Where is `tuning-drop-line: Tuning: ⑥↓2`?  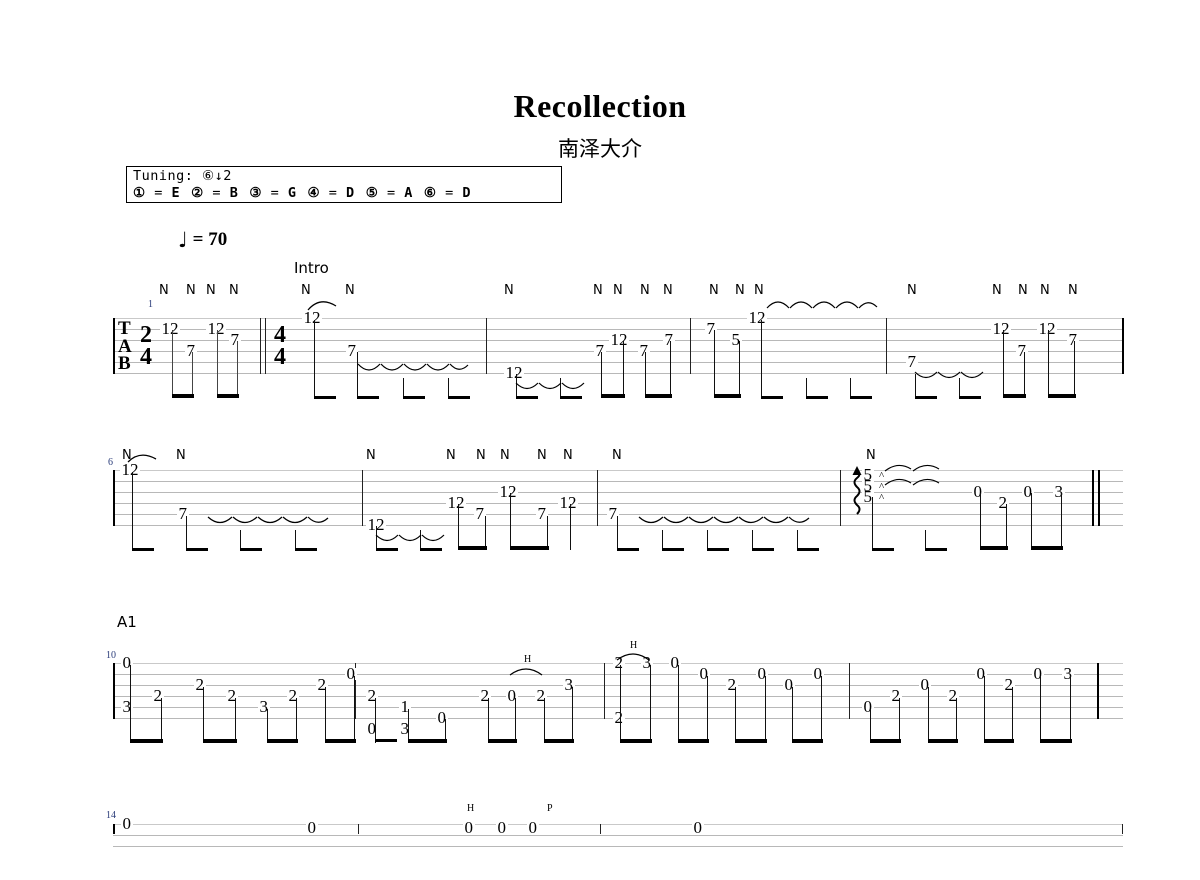 tuning-drop-line: Tuning: ⑥↓2 is located at coordinates (347, 176).